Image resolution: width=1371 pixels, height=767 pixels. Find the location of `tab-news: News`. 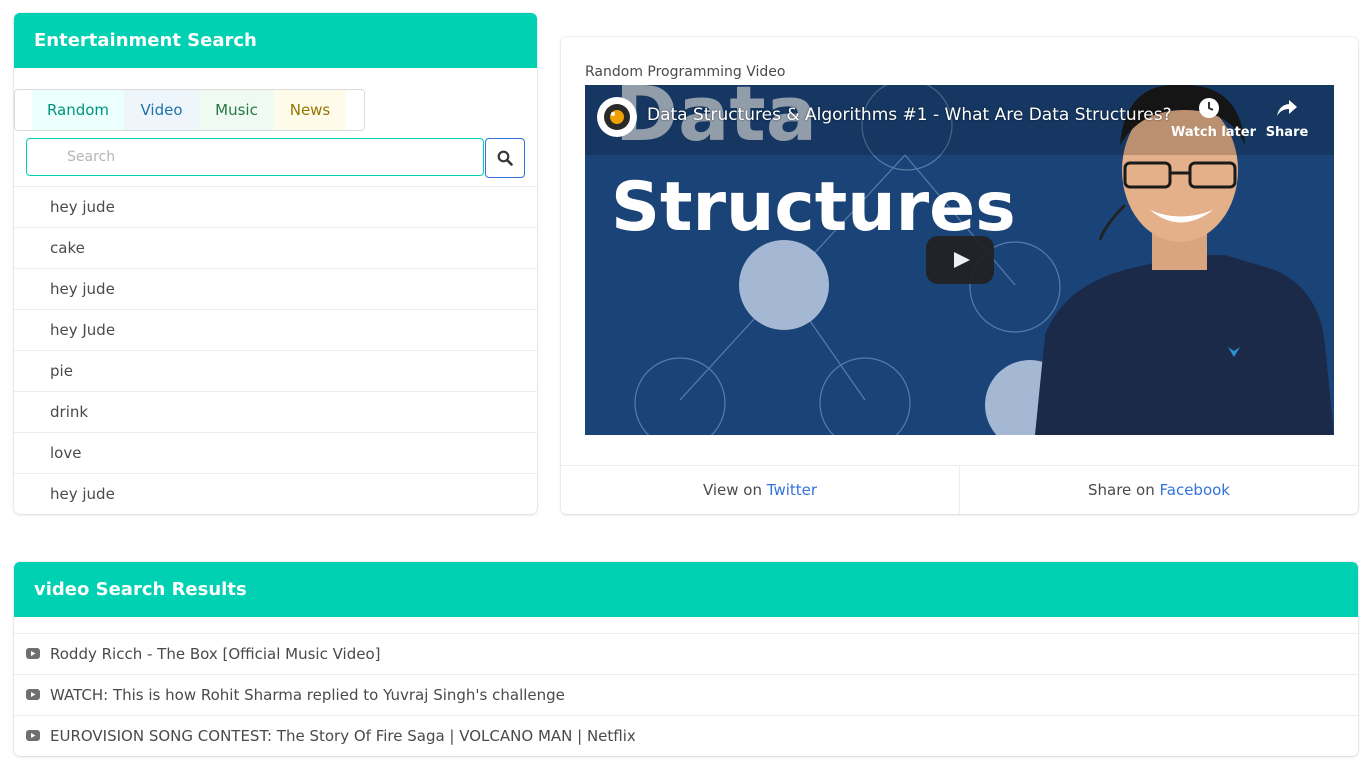

tab-news: News is located at coordinates (310, 110).